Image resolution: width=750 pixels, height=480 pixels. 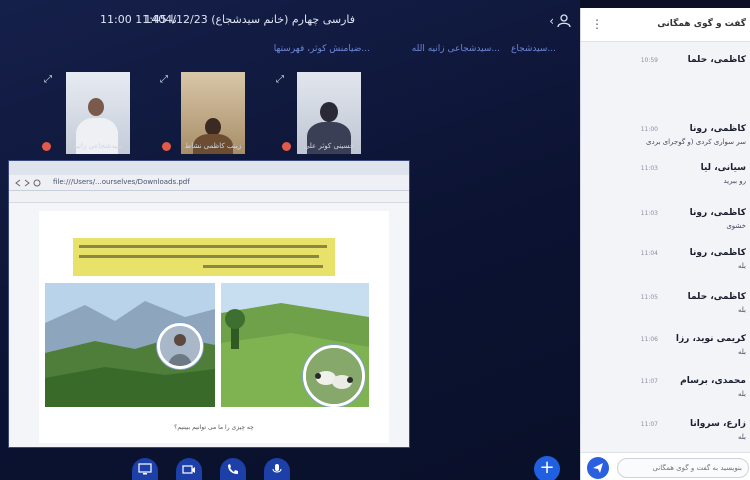 I want to click on chat-input, so click(x=683, y=468).